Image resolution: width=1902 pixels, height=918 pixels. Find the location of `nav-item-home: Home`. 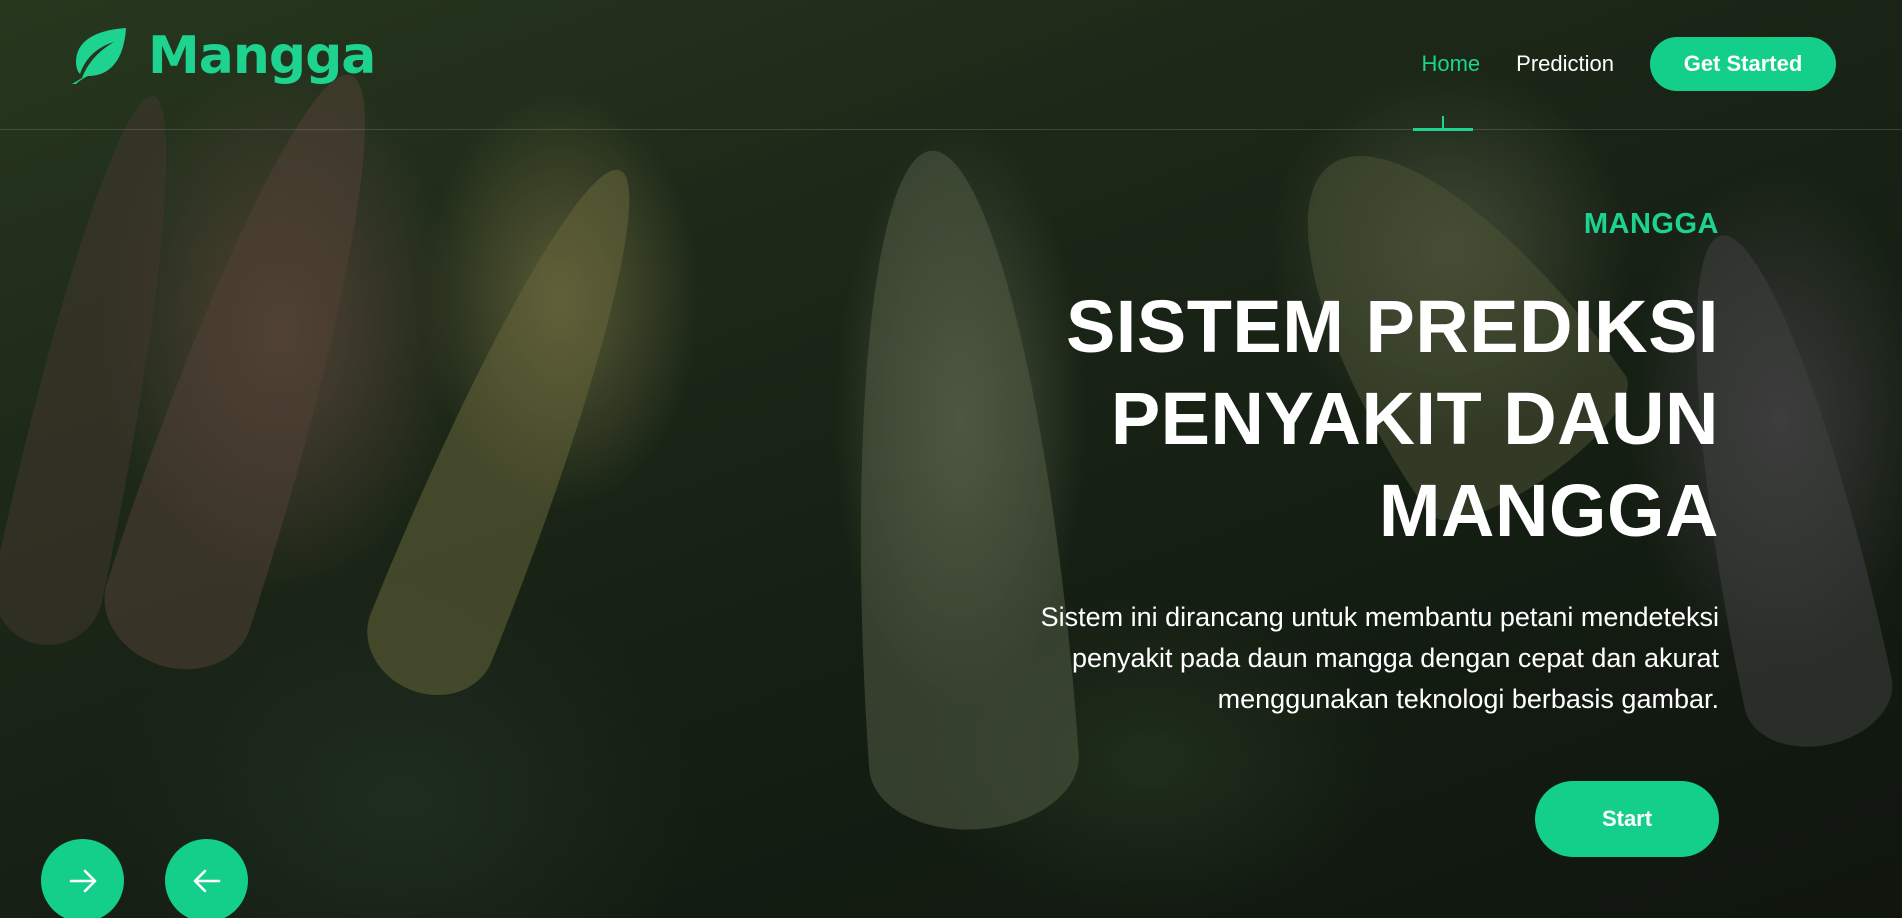

nav-item-home: Home is located at coordinates (1450, 64).